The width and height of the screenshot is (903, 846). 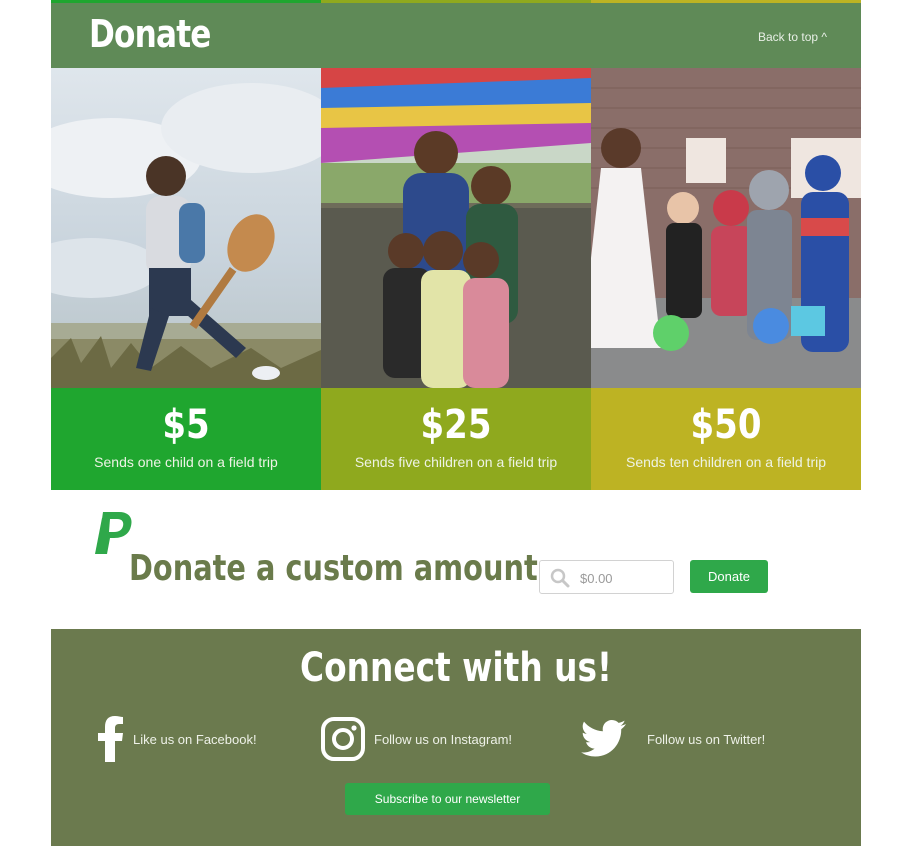 I want to click on donate-button: Donate, so click(x=729, y=576).